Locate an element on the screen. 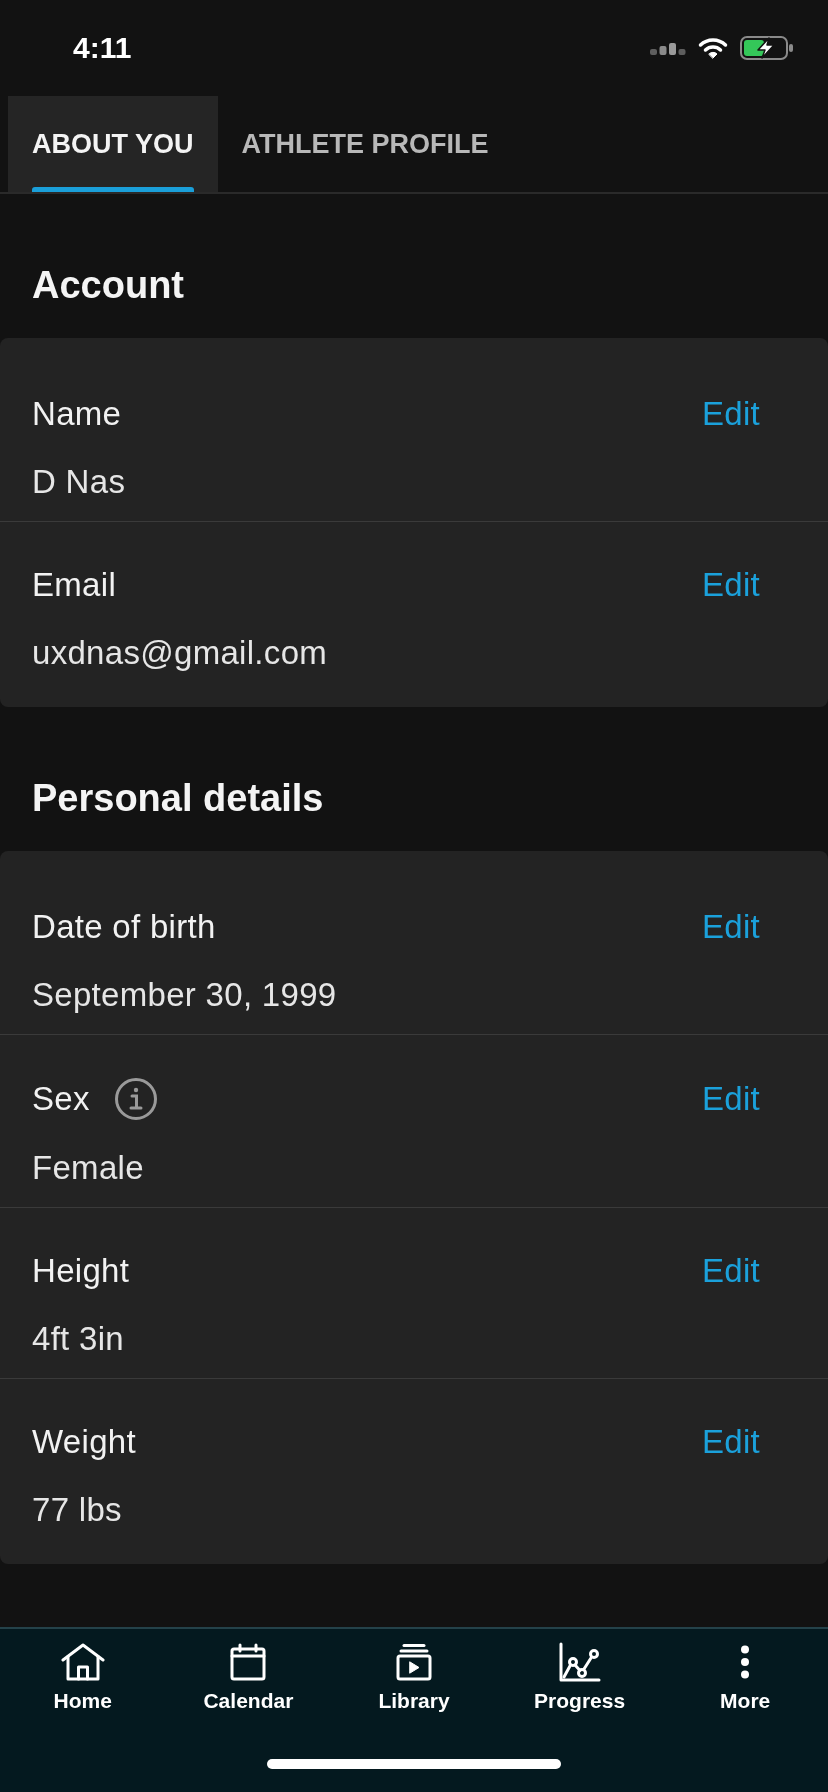 This screenshot has width=828, height=1792. nav-button: Library is located at coordinates (414, 1677).